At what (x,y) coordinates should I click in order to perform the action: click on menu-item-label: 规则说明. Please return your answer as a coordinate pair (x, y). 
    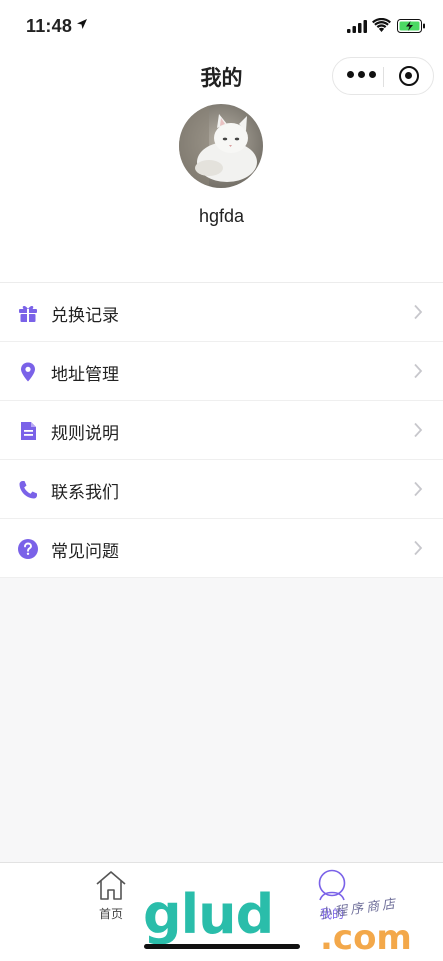
    Looking at the image, I should click on (85, 433).